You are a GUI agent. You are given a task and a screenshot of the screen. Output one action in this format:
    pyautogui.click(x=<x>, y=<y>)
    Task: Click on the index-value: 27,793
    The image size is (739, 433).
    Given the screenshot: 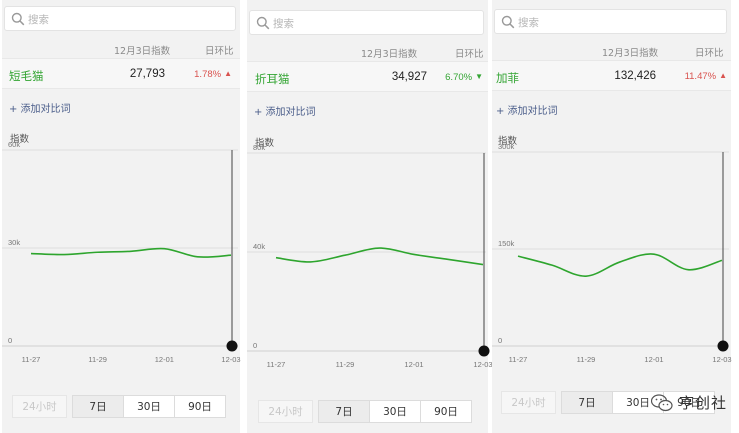 What is the action you would take?
    pyautogui.click(x=147, y=74)
    